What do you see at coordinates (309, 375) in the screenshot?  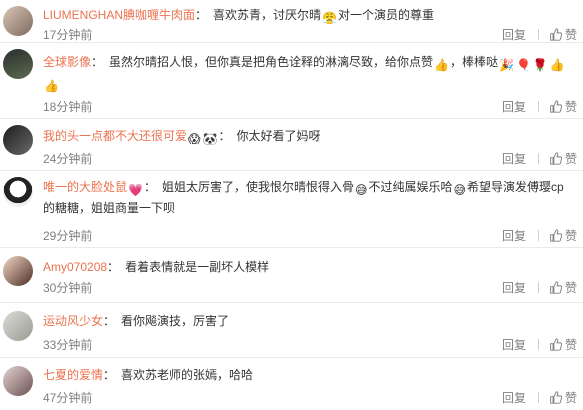 I see `comment-text: 七夏的爱情： 喜欢苏老师的张嫣，哈哈` at bounding box center [309, 375].